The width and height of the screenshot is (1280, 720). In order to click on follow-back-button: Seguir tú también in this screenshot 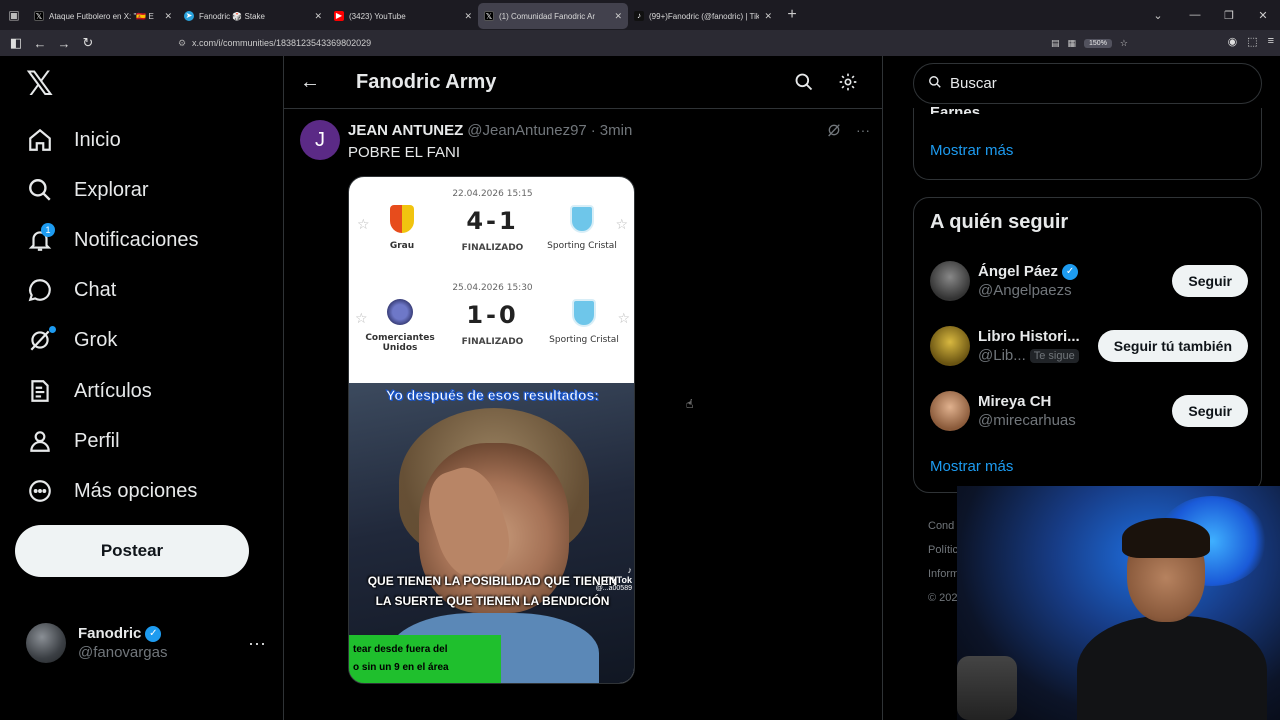, I will do `click(1172, 346)`.